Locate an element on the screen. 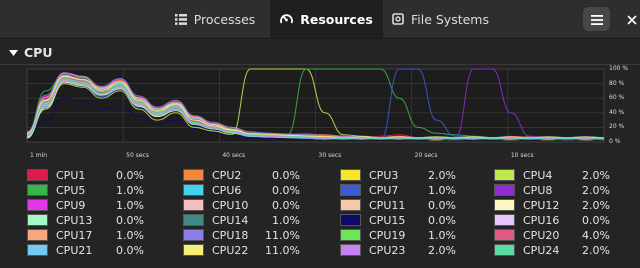 The image size is (640, 268). legend-item-cpu2: CPU2 is located at coordinates (218, 175).